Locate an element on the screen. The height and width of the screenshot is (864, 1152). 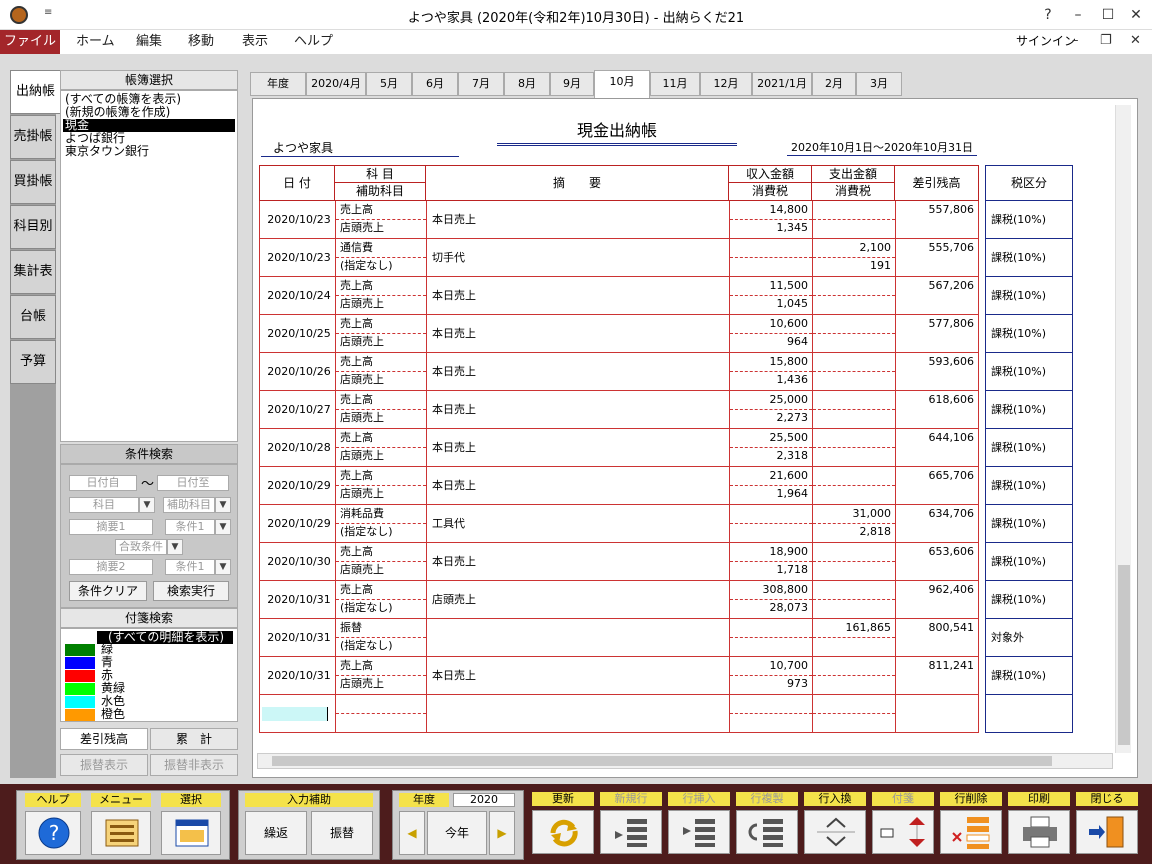
tab-month: 2月 is located at coordinates (834, 84).